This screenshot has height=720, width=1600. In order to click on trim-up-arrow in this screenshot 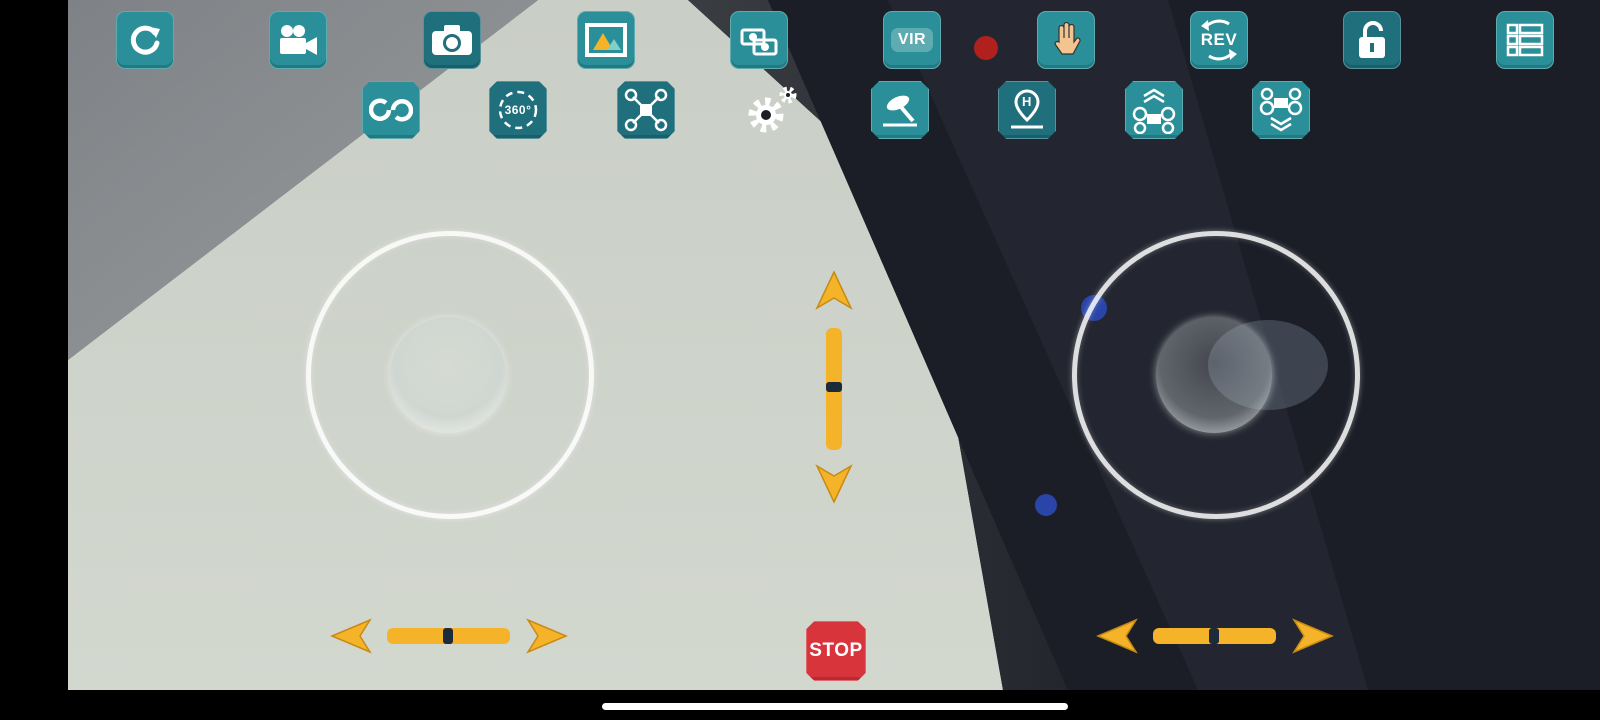, I will do `click(834, 290)`.